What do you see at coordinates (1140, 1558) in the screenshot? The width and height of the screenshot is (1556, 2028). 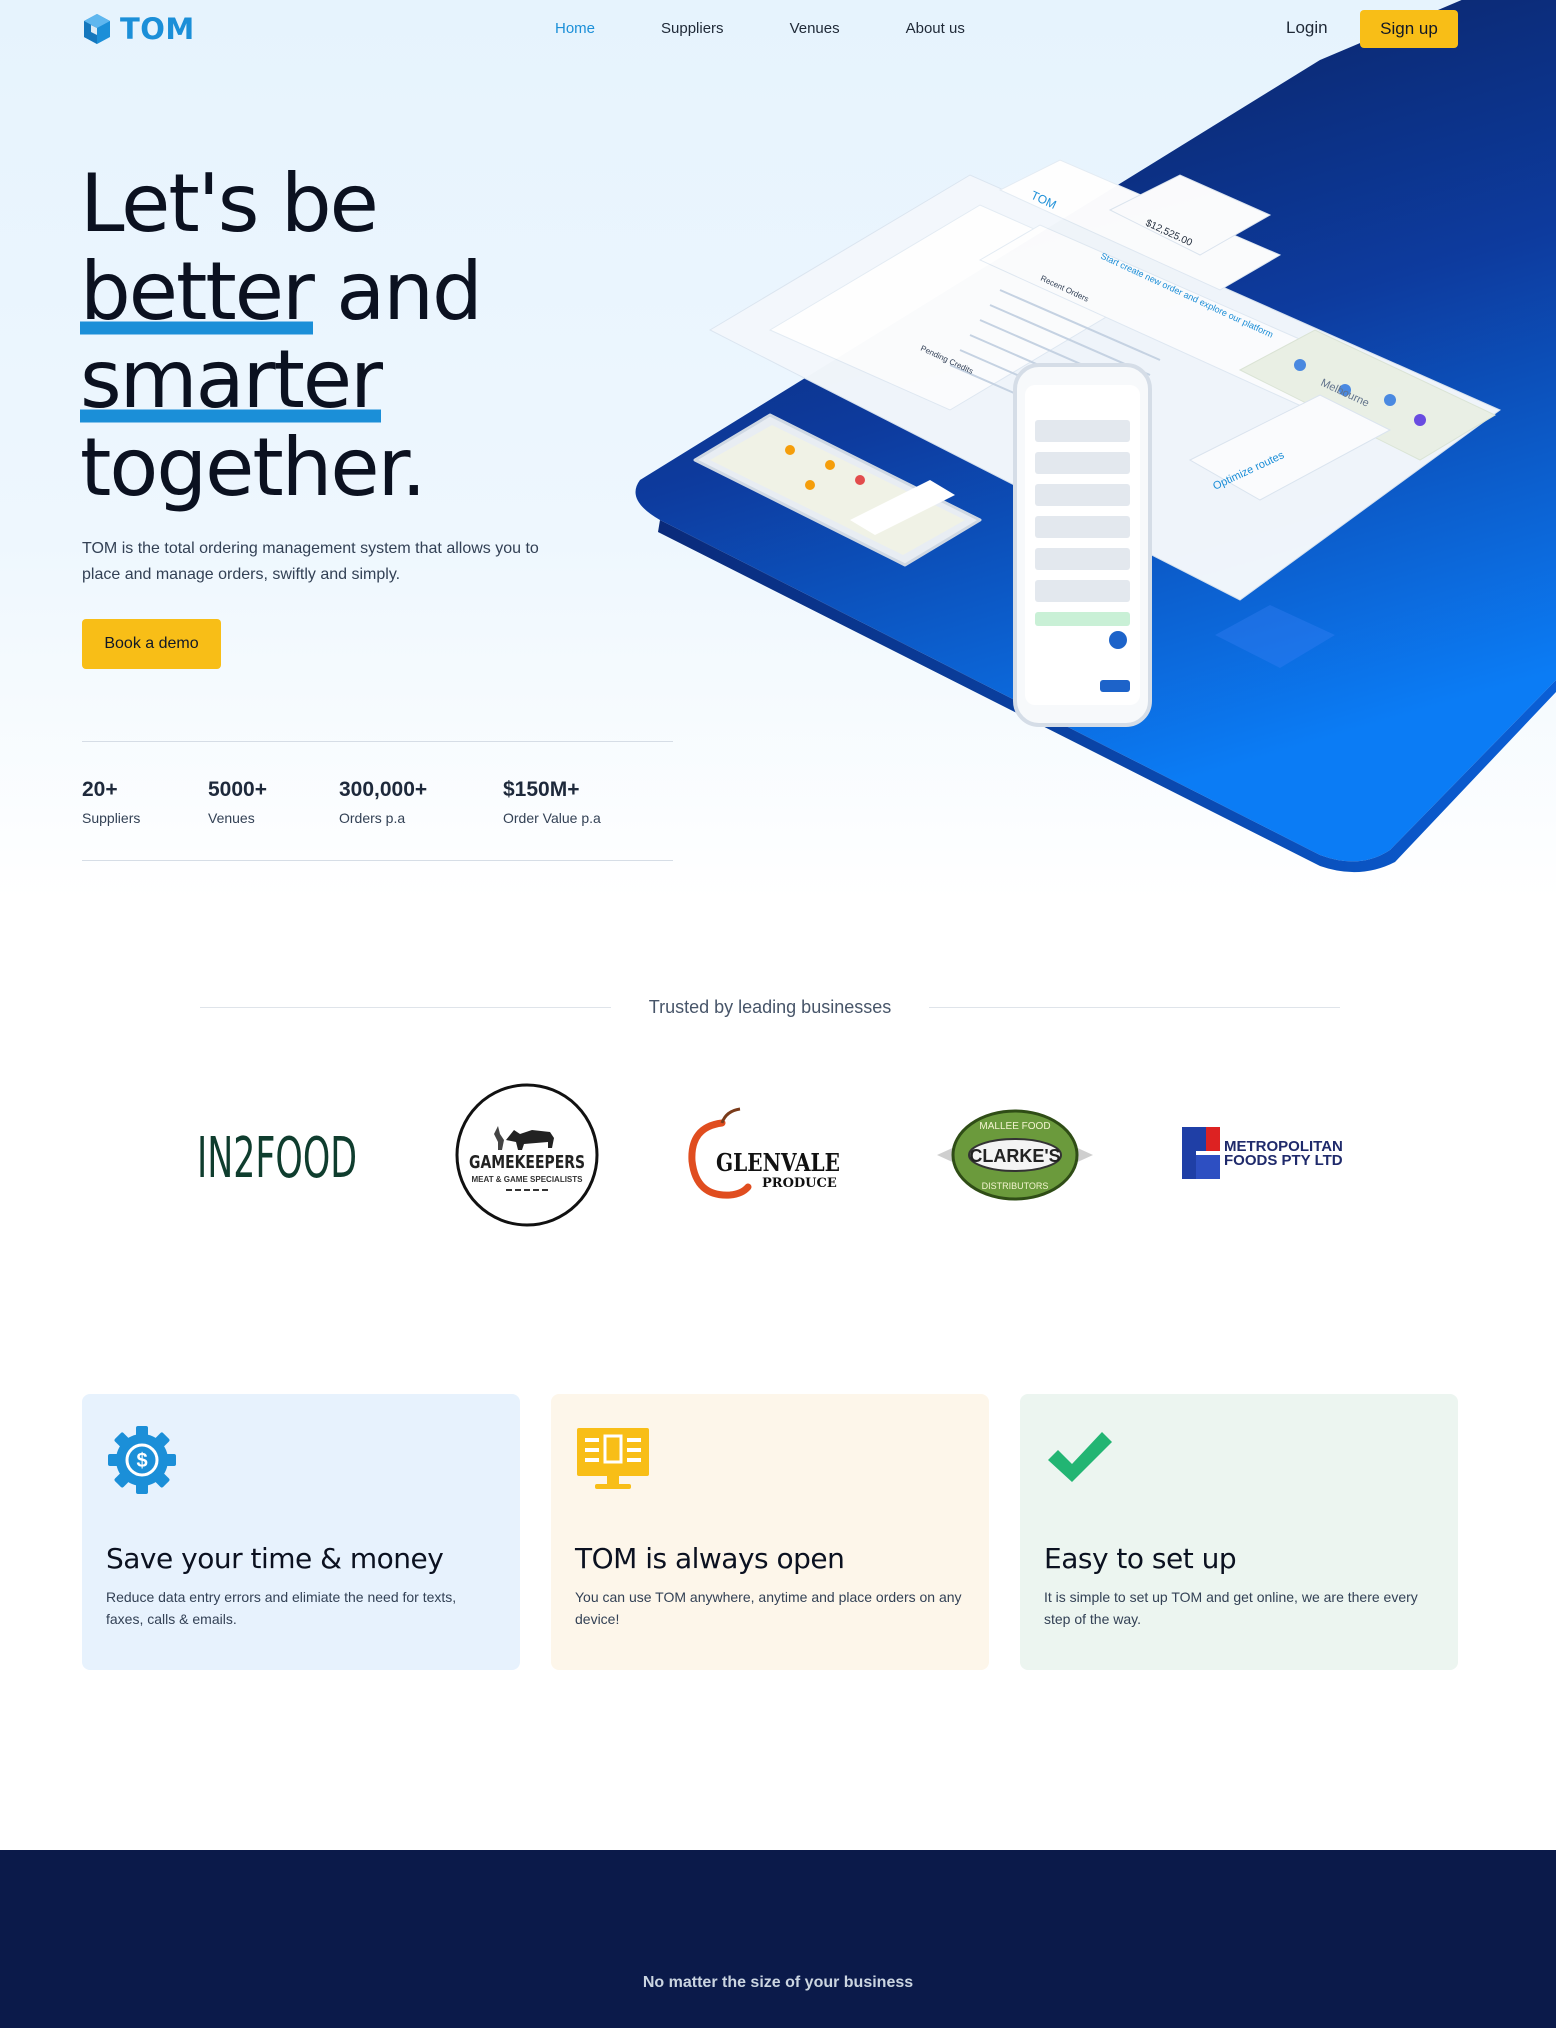 I see `feature-title: Easy to set up` at bounding box center [1140, 1558].